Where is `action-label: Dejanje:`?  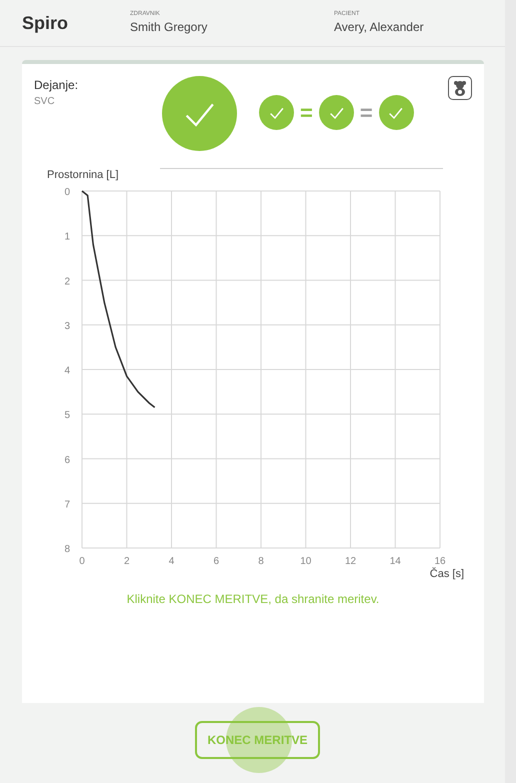 action-label: Dejanje: is located at coordinates (57, 85).